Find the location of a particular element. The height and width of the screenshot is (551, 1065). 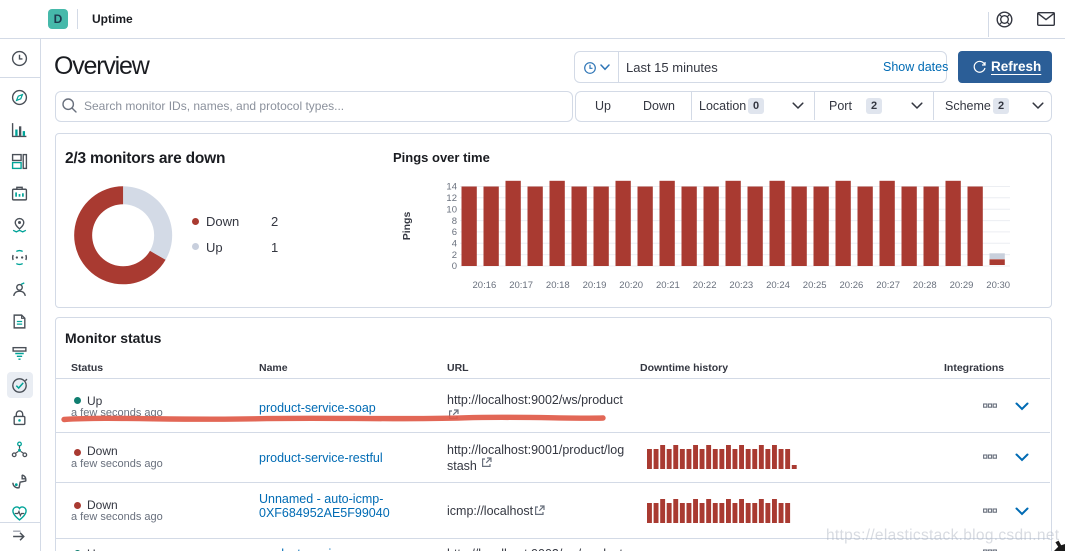

svg-text: 6 is located at coordinates (454, 232).